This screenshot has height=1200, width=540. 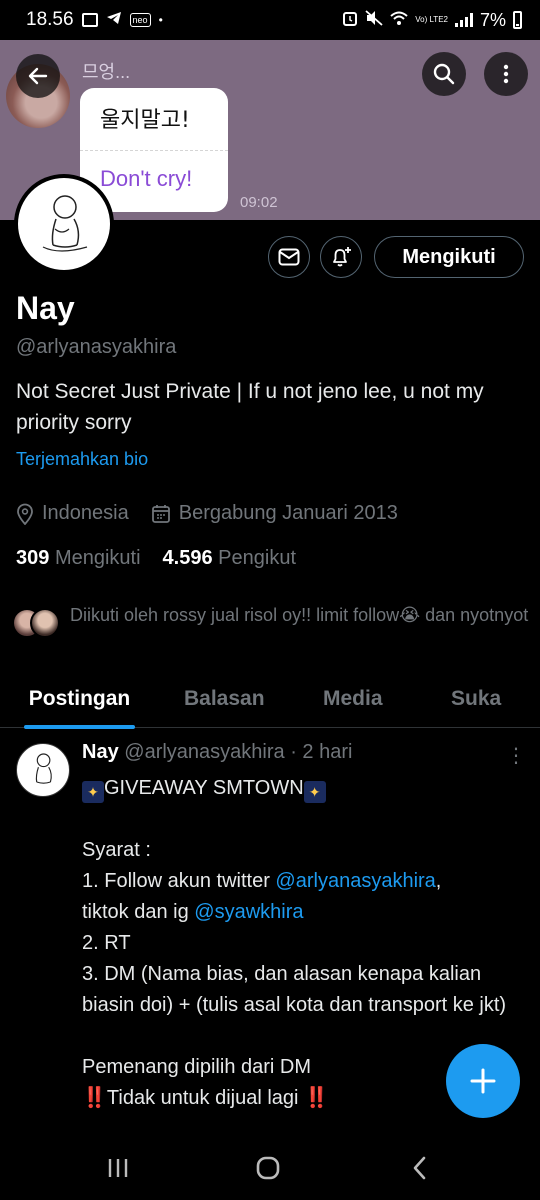 I want to click on signal-icon, so click(x=463, y=20).